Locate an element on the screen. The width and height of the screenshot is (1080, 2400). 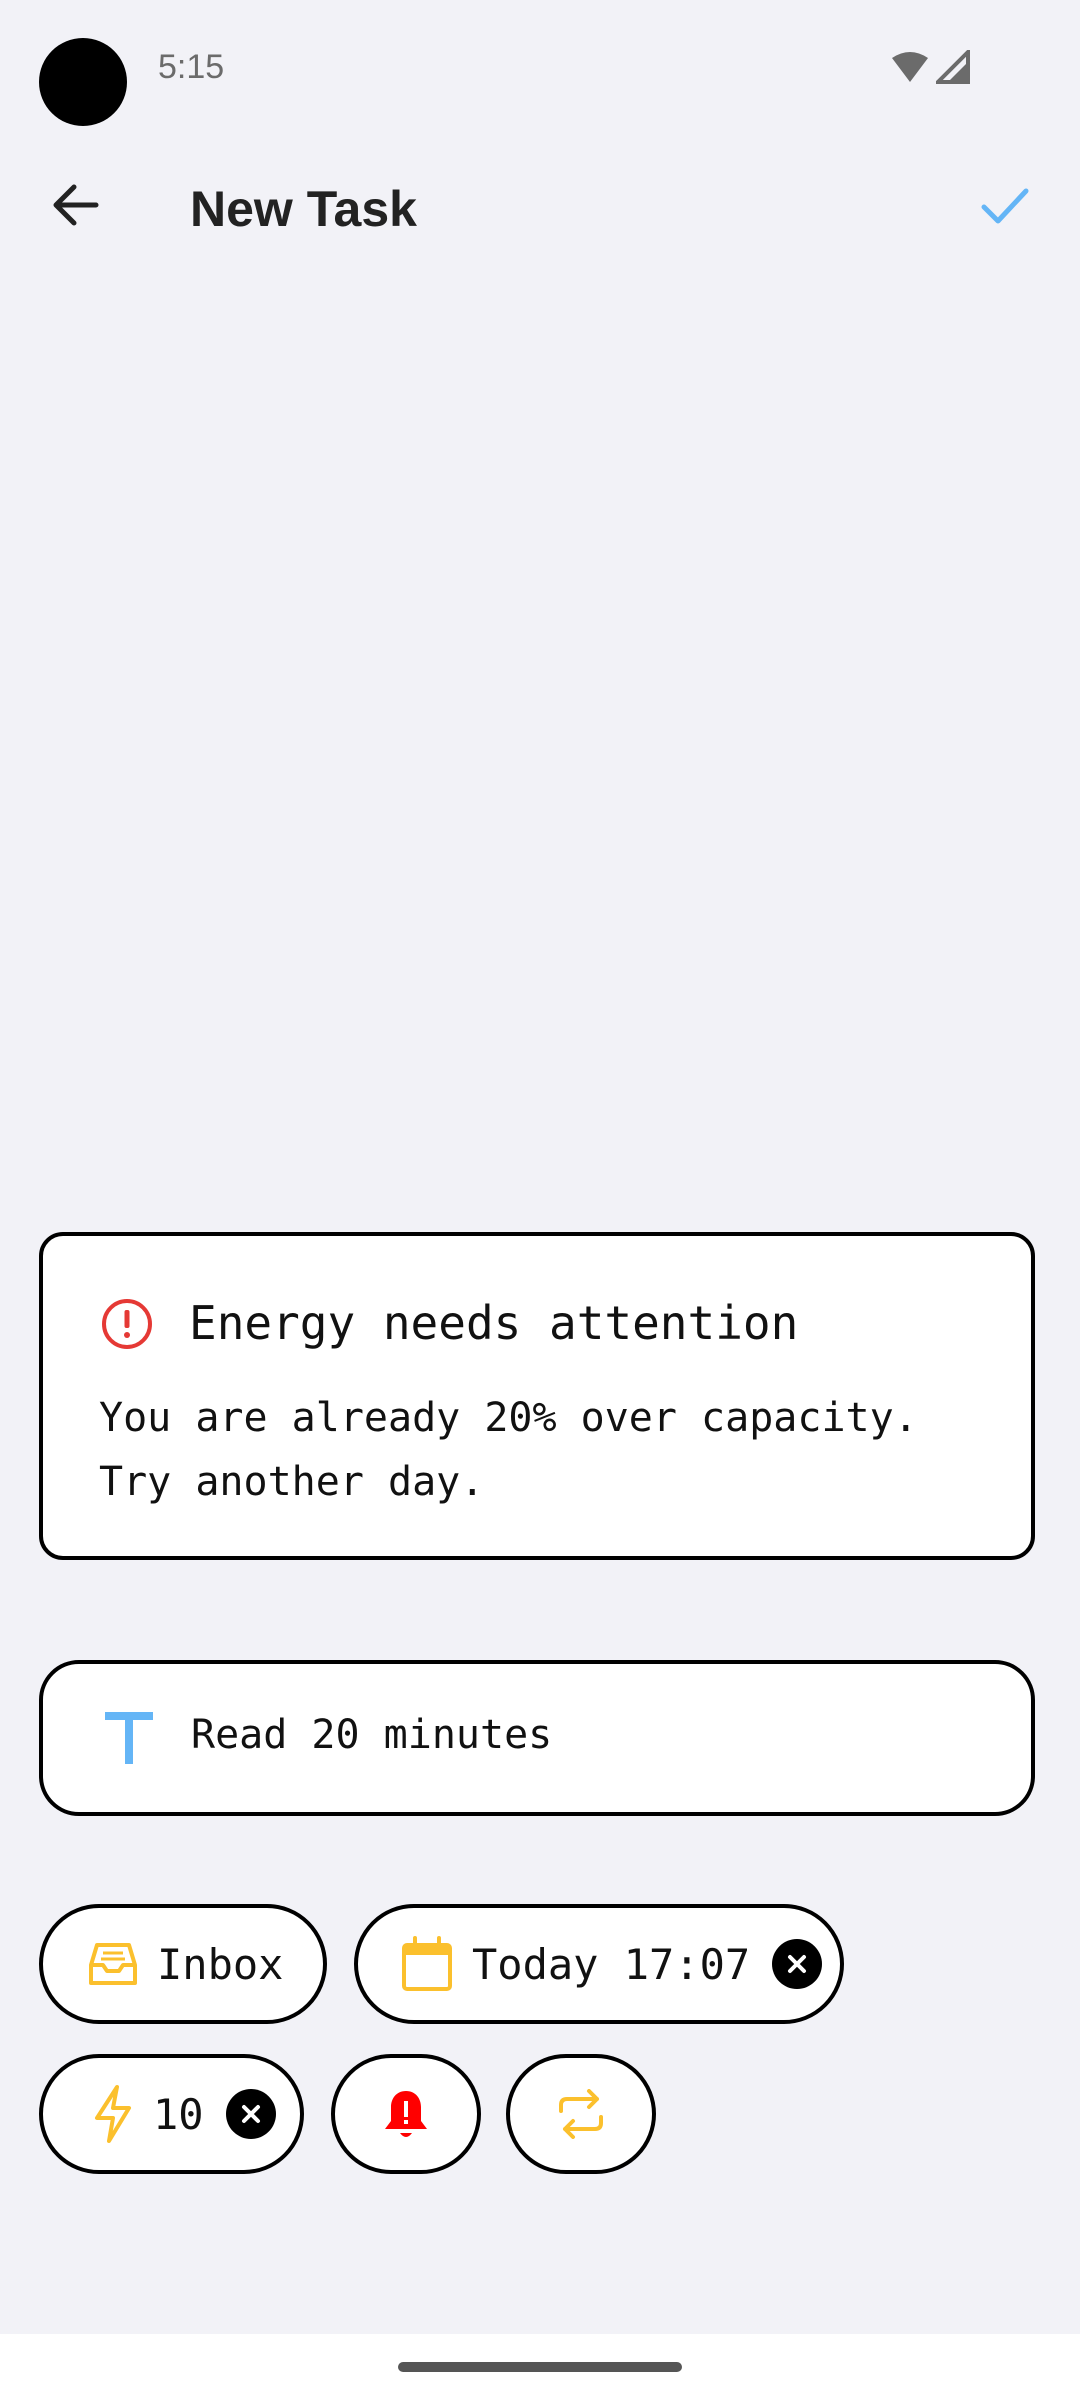
back-button is located at coordinates (75, 205).